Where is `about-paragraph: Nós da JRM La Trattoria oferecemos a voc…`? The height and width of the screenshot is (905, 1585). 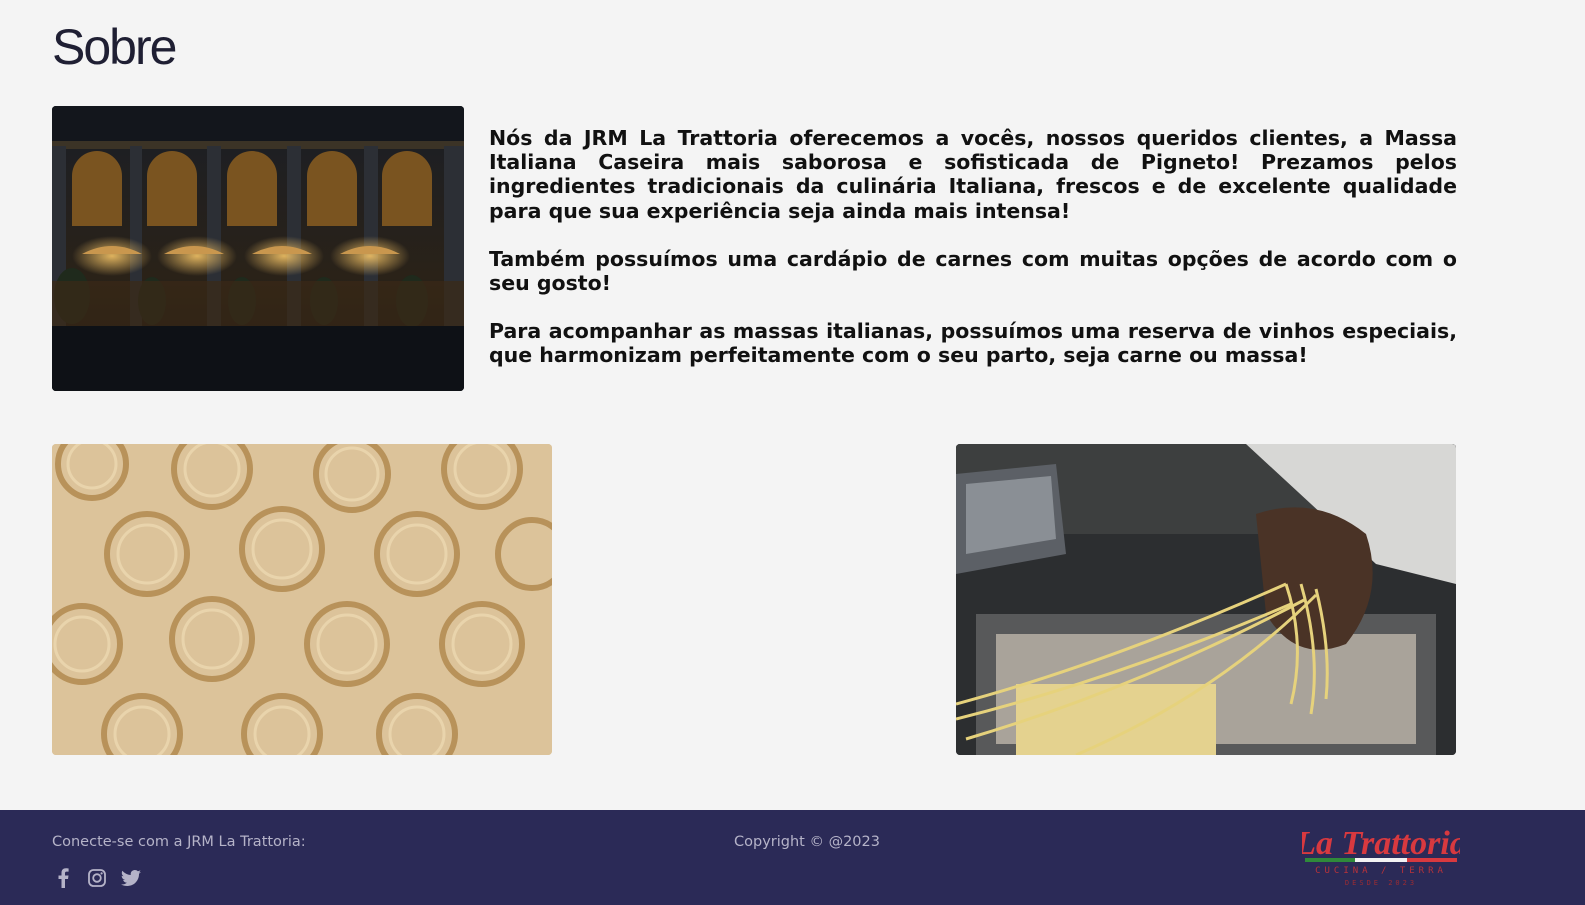 about-paragraph: Nós da JRM La Trattoria oferecemos a voc… is located at coordinates (973, 174).